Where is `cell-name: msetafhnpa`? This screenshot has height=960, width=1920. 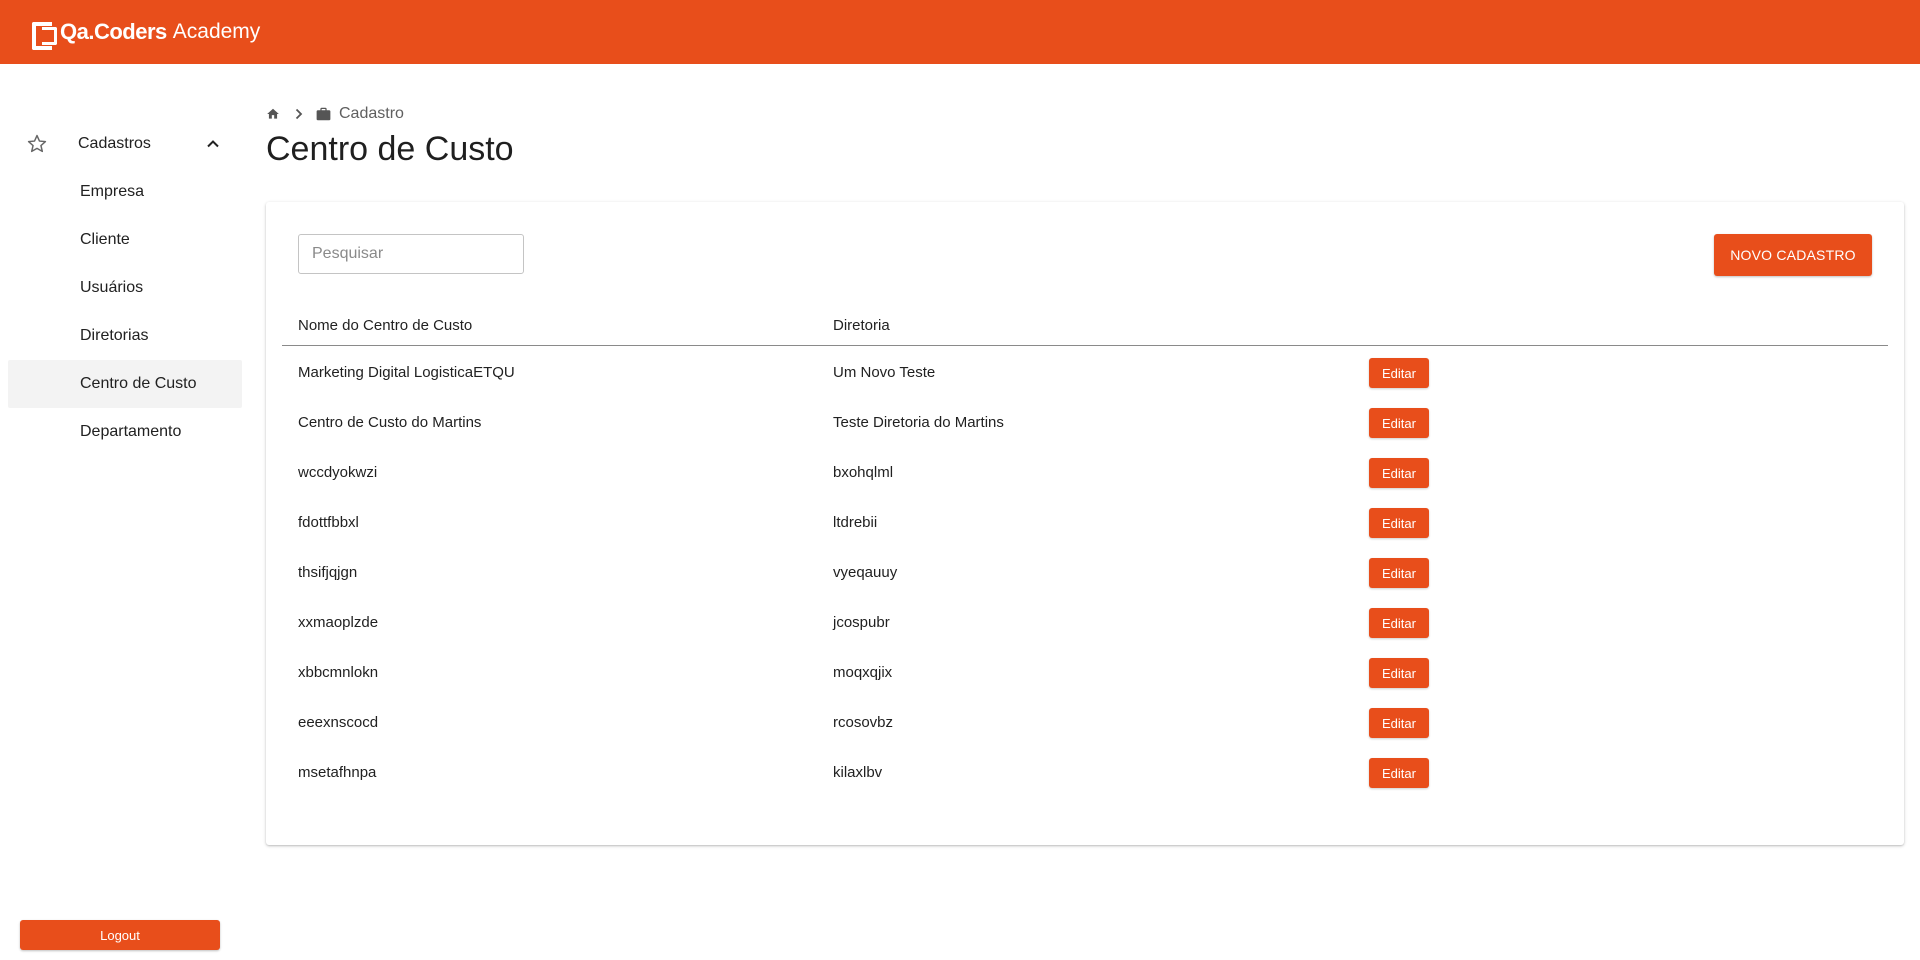 cell-name: msetafhnpa is located at coordinates (337, 772).